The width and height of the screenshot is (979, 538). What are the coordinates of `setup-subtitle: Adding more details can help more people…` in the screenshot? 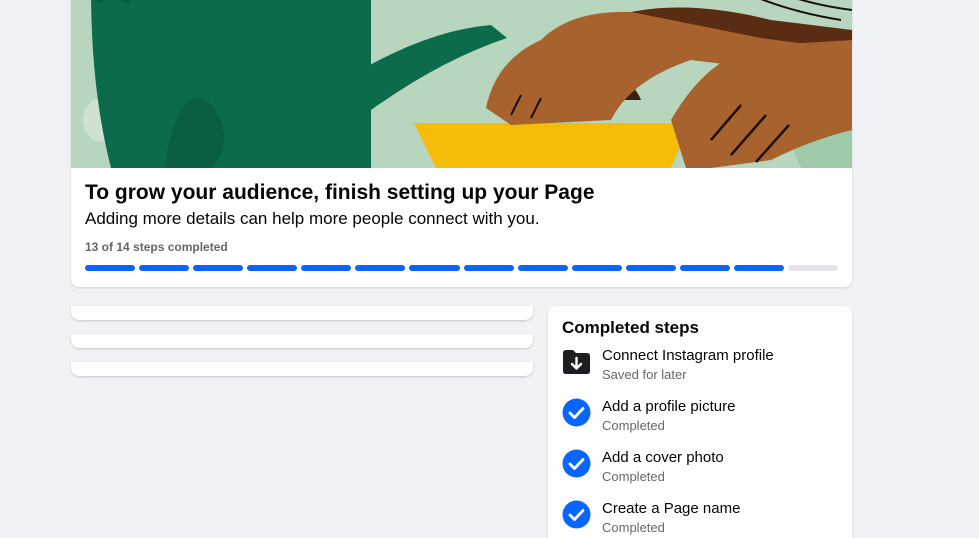 It's located at (312, 218).